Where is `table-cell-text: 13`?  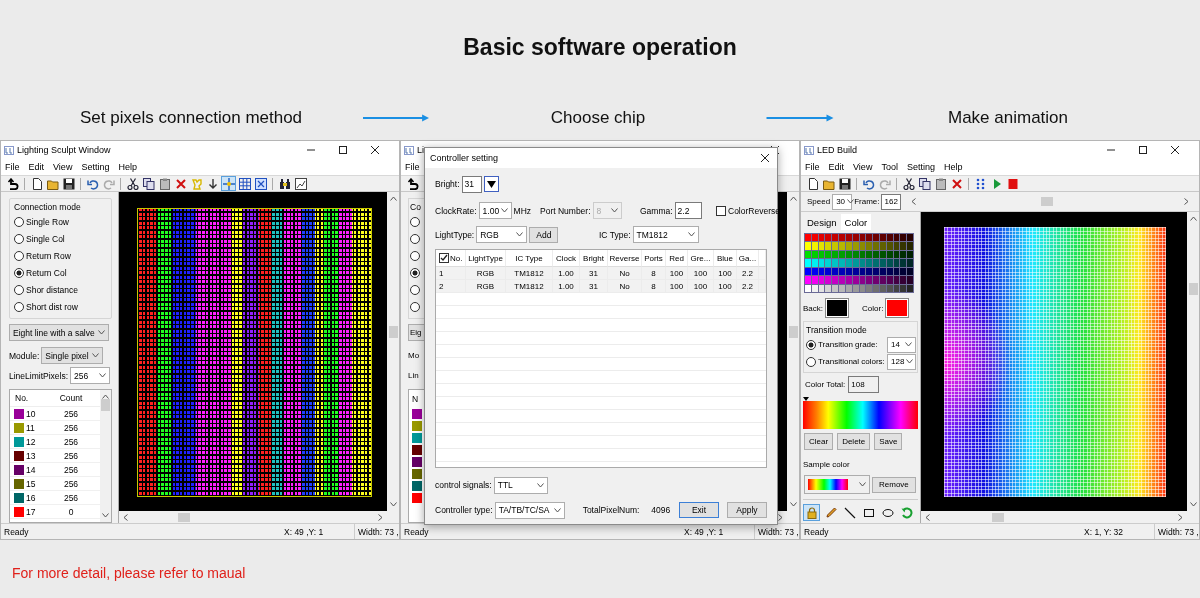
table-cell-text: 13 is located at coordinates (31, 455).